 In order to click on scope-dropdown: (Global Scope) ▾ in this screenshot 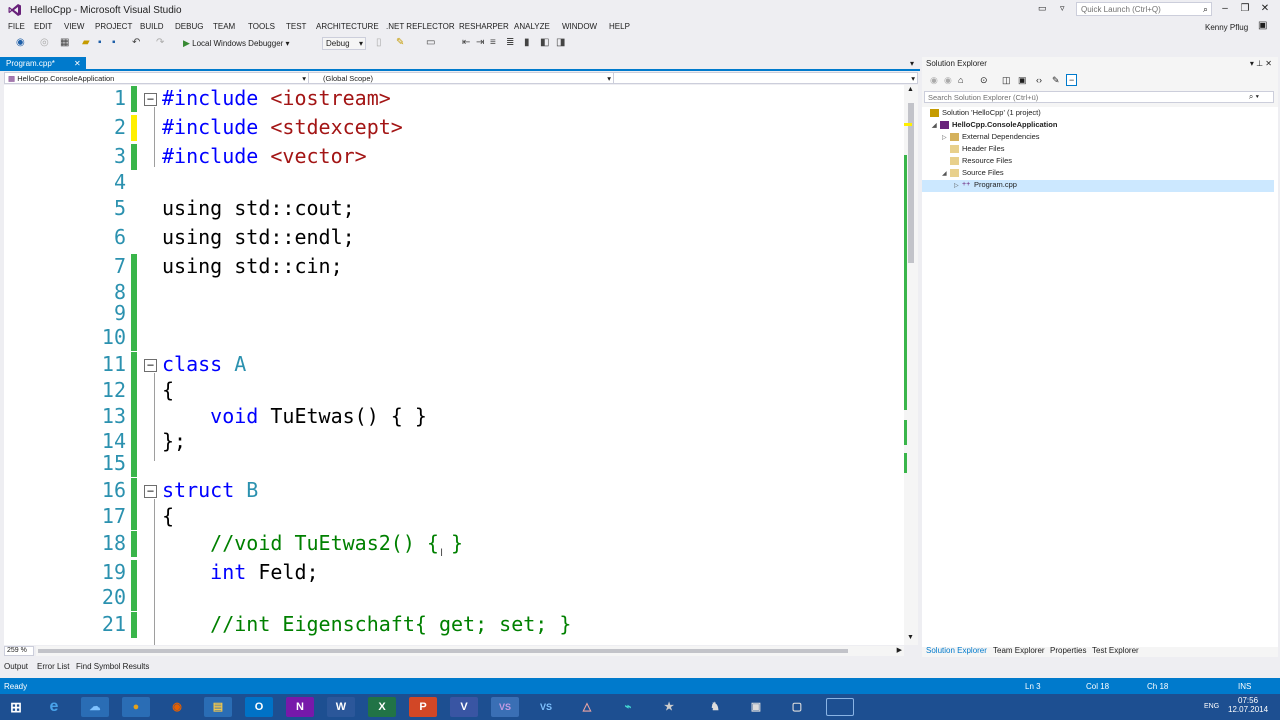, I will do `click(462, 78)`.